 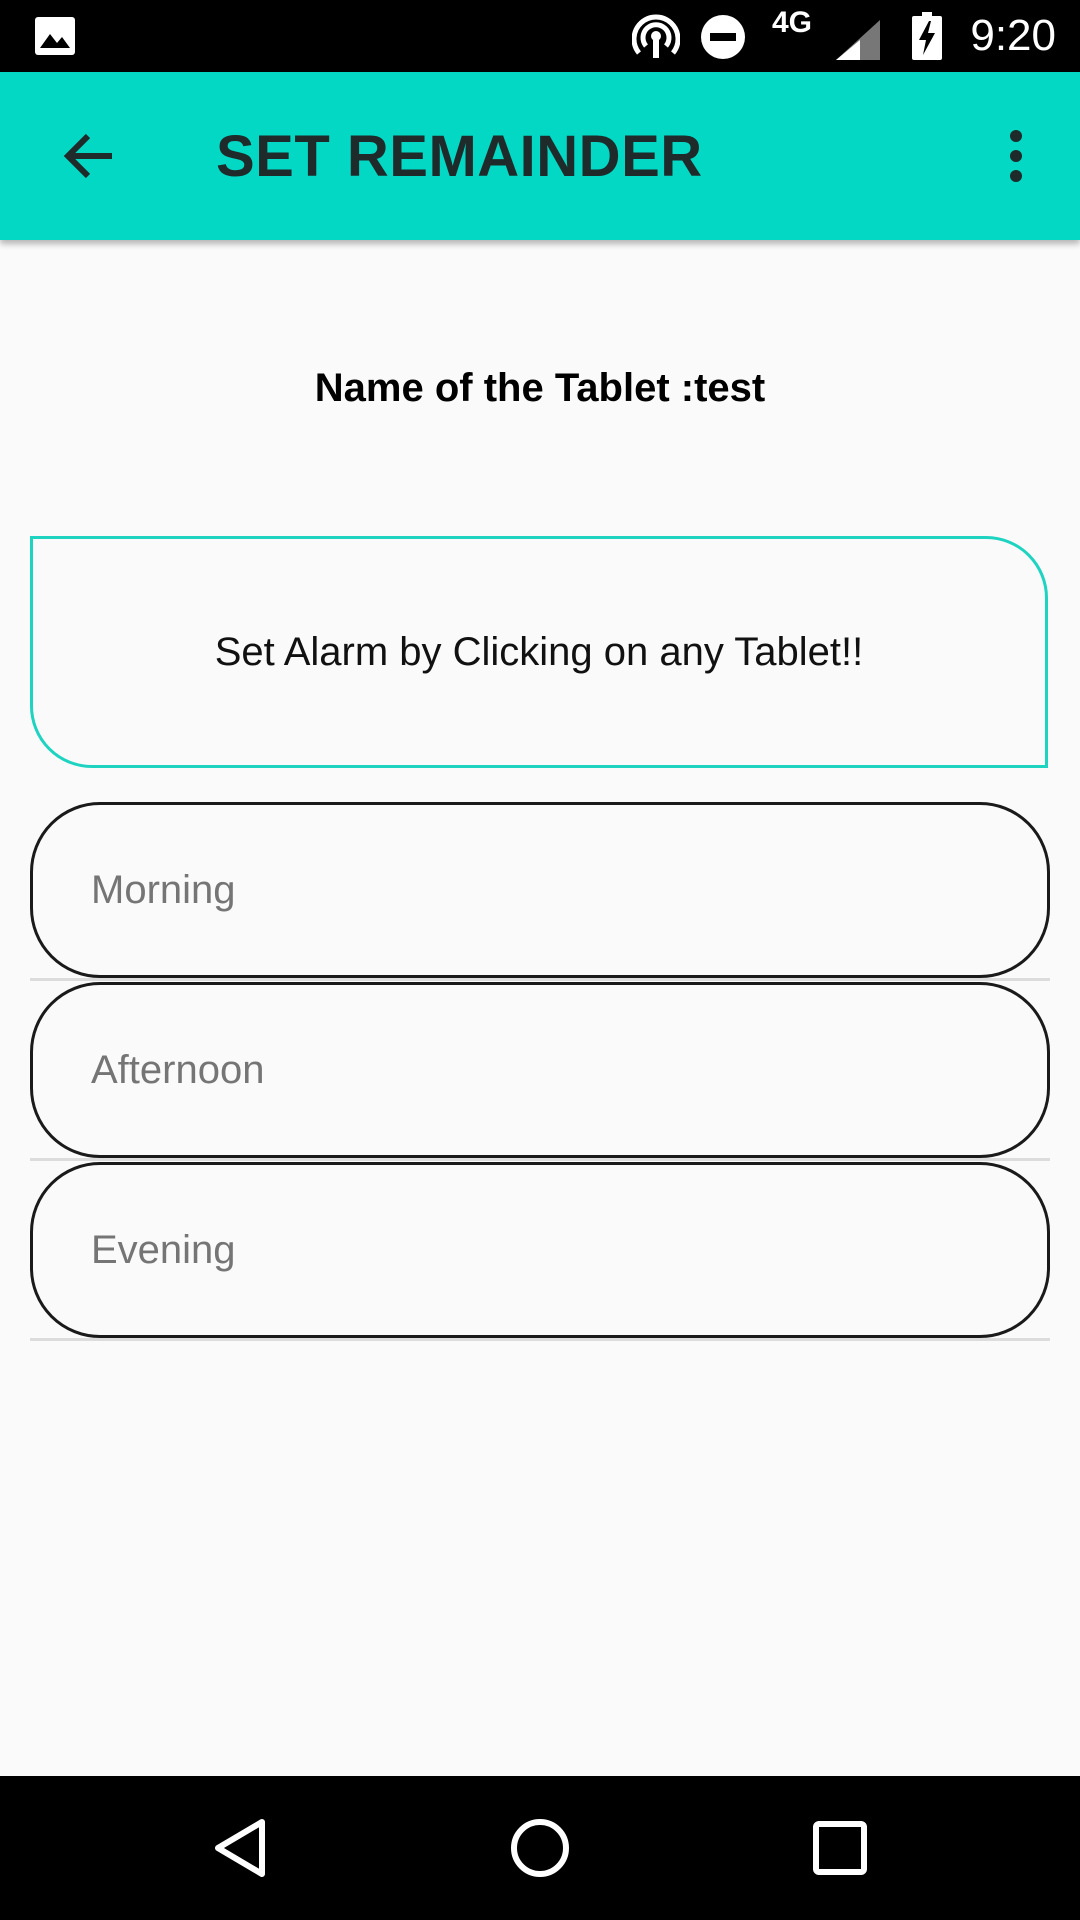 What do you see at coordinates (927, 36) in the screenshot?
I see `battery-charging-icon` at bounding box center [927, 36].